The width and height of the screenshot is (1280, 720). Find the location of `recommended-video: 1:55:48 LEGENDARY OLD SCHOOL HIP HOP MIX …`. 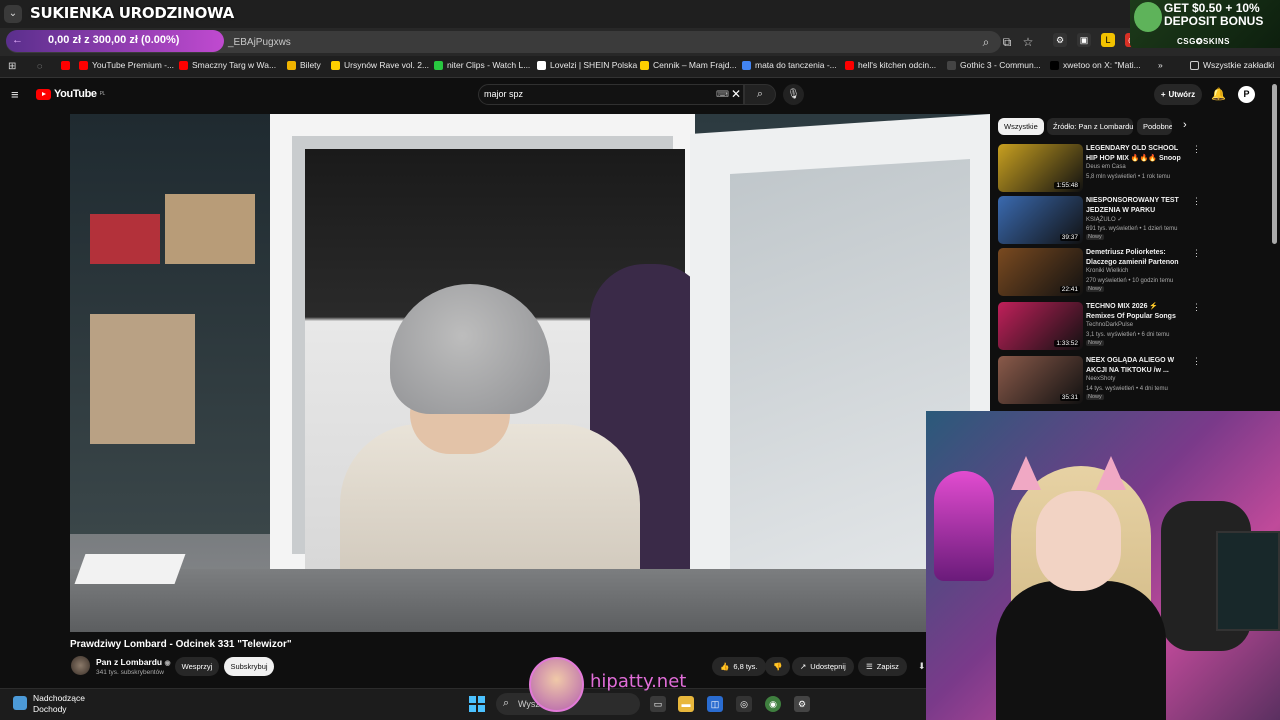

recommended-video: 1:55:48 LEGENDARY OLD SCHOOL HIP HOP MIX … is located at coordinates (1099, 169).